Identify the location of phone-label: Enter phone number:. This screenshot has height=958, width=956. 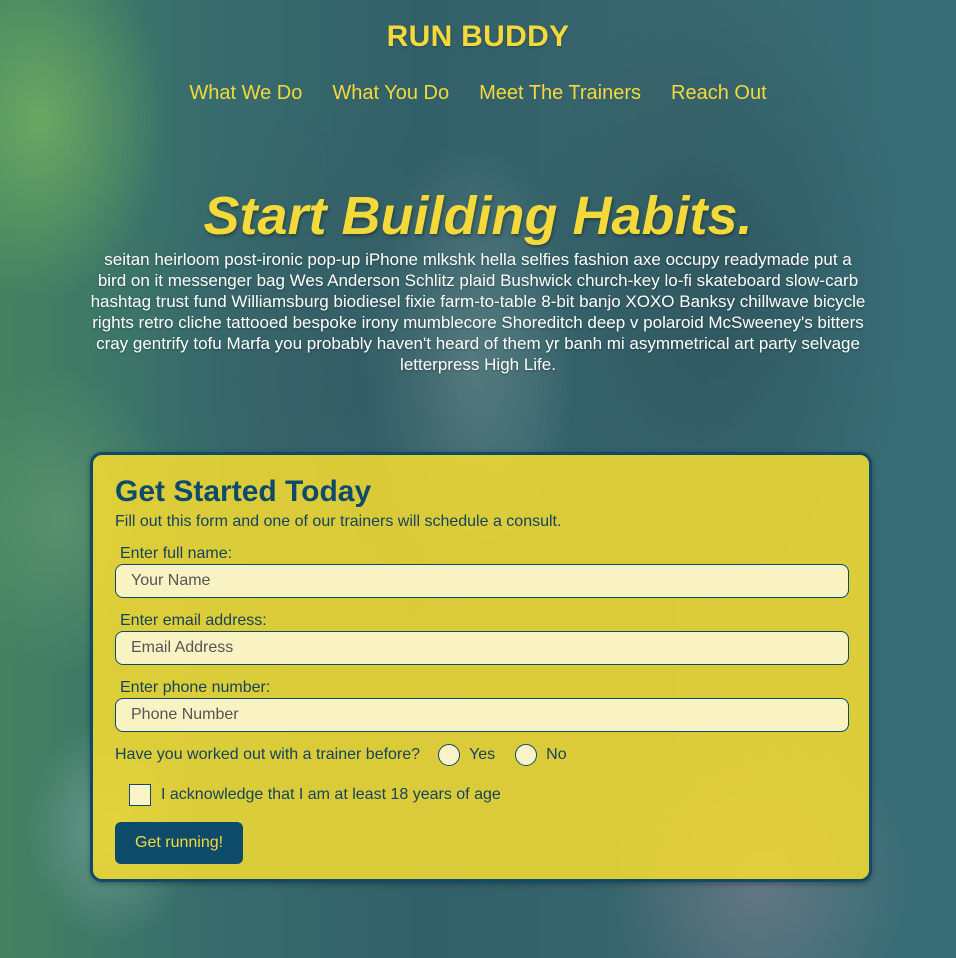
(195, 687).